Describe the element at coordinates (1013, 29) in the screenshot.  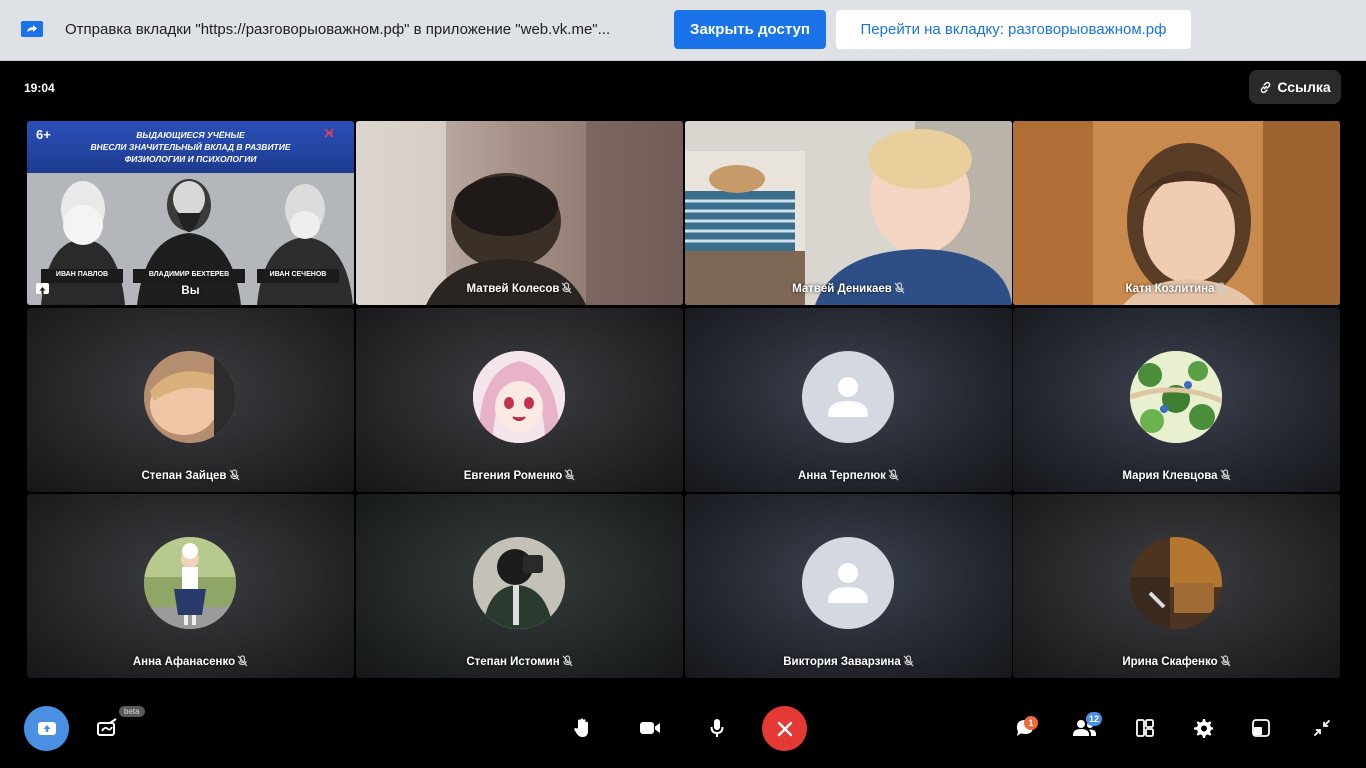
I see `goto-tab-button: Перейти на вкладку: разговорыоважном.рф` at that location.